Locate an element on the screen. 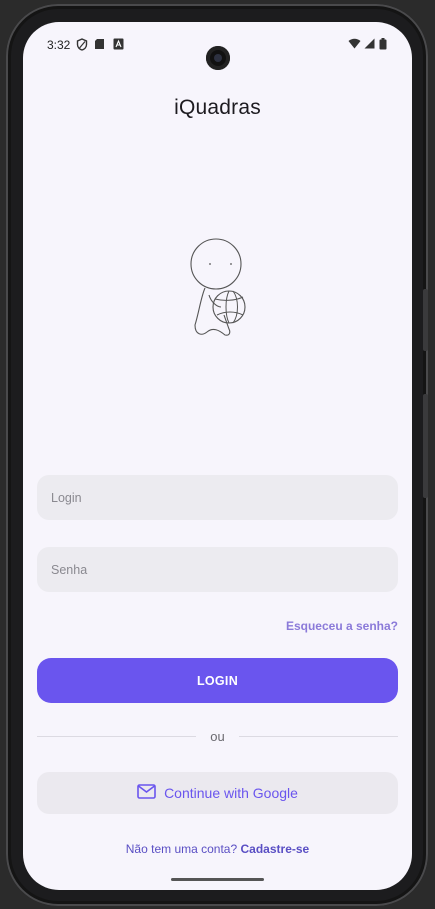 This screenshot has width=435, height=909. google-button-label: Continue with Google is located at coordinates (231, 793).